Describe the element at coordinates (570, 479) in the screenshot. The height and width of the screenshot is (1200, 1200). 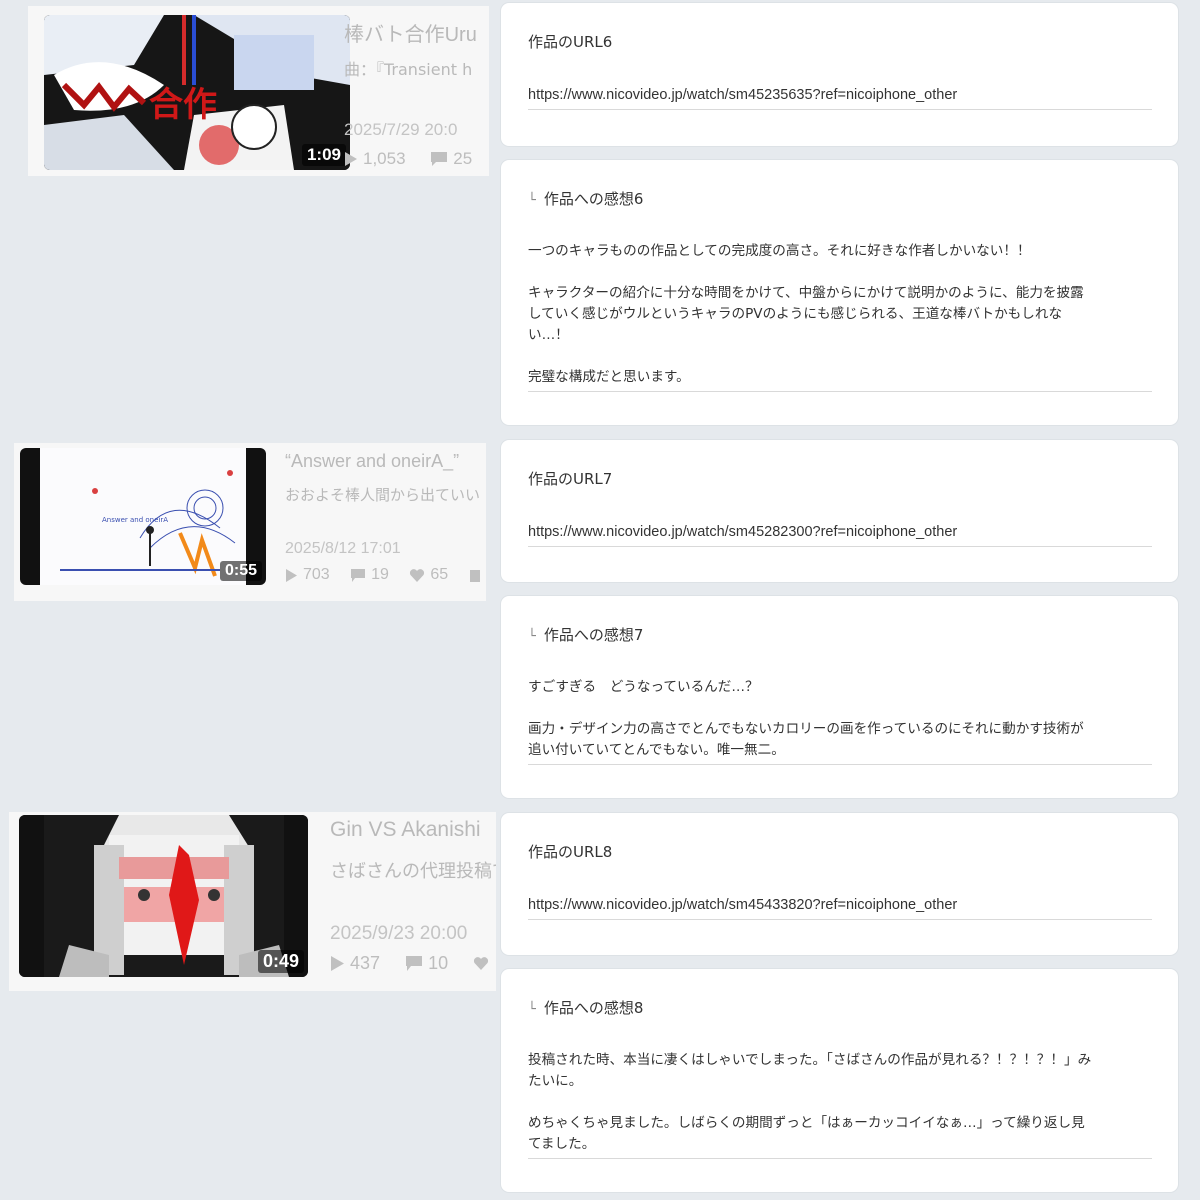
I see `url-label: 作品のURL7` at that location.